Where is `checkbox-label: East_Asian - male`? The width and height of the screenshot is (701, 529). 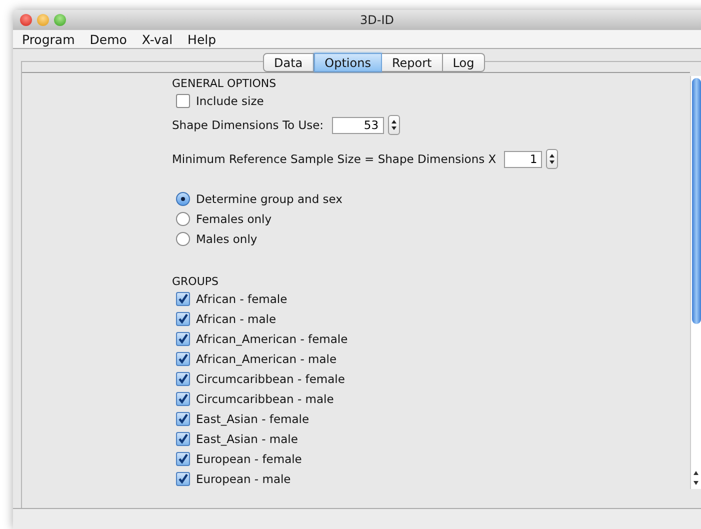
checkbox-label: East_Asian - male is located at coordinates (247, 439).